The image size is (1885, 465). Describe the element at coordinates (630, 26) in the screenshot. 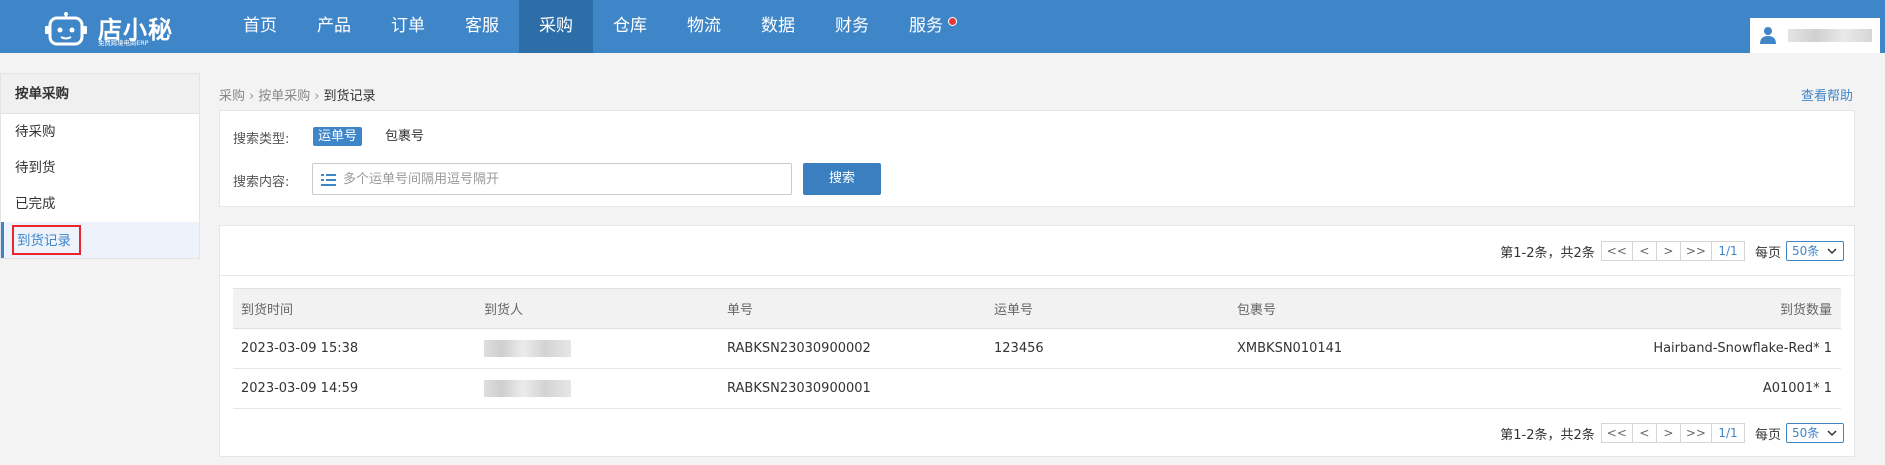

I see `nav-warehouse: 仓库` at that location.